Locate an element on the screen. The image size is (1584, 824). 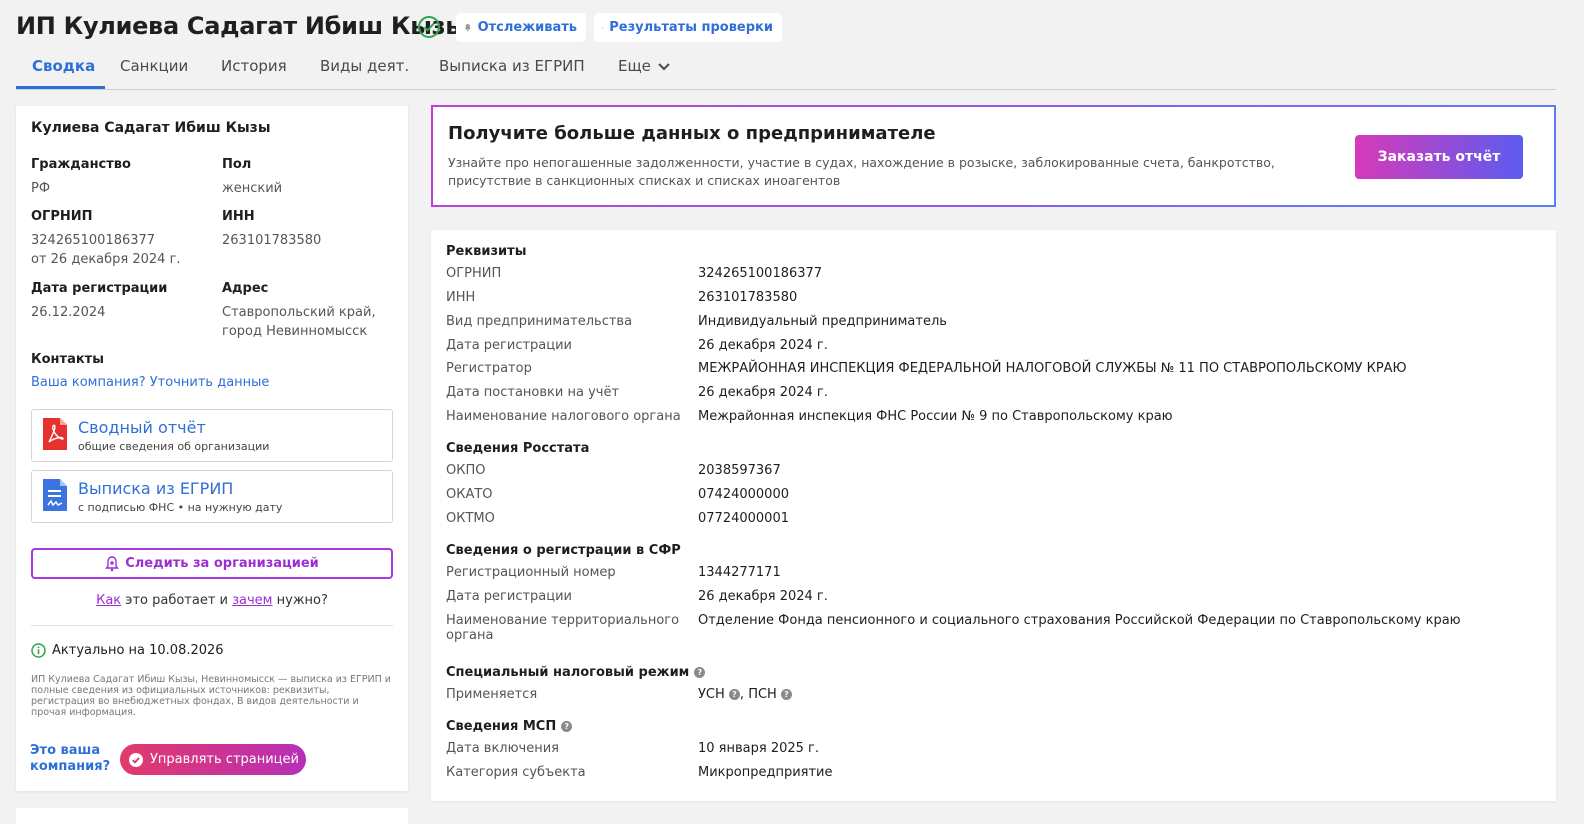
req-value: 324265100186377 is located at coordinates (760, 273).